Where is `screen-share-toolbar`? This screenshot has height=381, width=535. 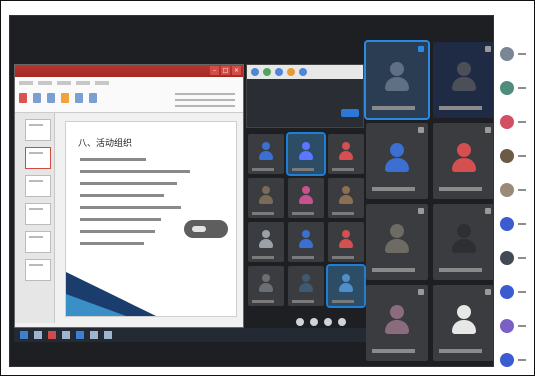
screen-share-toolbar is located at coordinates (206, 229).